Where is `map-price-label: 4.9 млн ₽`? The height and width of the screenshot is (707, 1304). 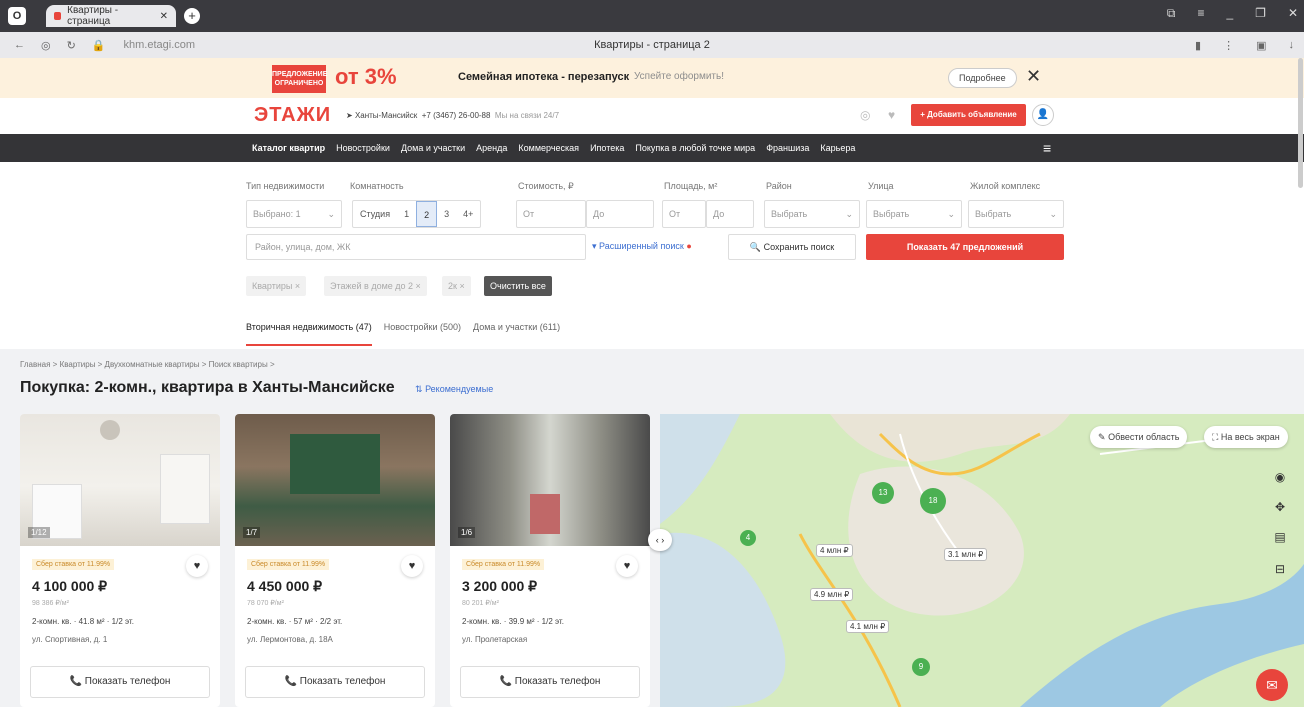 map-price-label: 4.9 млн ₽ is located at coordinates (832, 594).